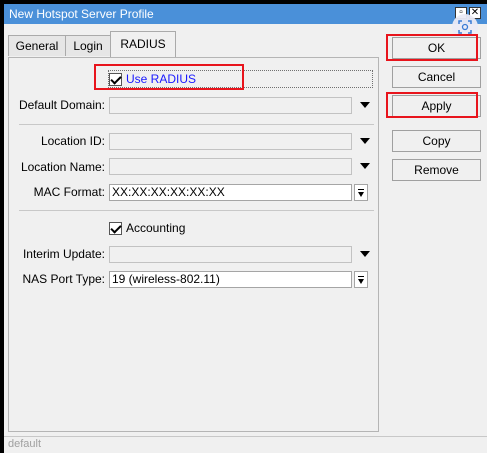 Image resolution: width=487 pixels, height=453 pixels. I want to click on location-id-field, so click(230, 141).